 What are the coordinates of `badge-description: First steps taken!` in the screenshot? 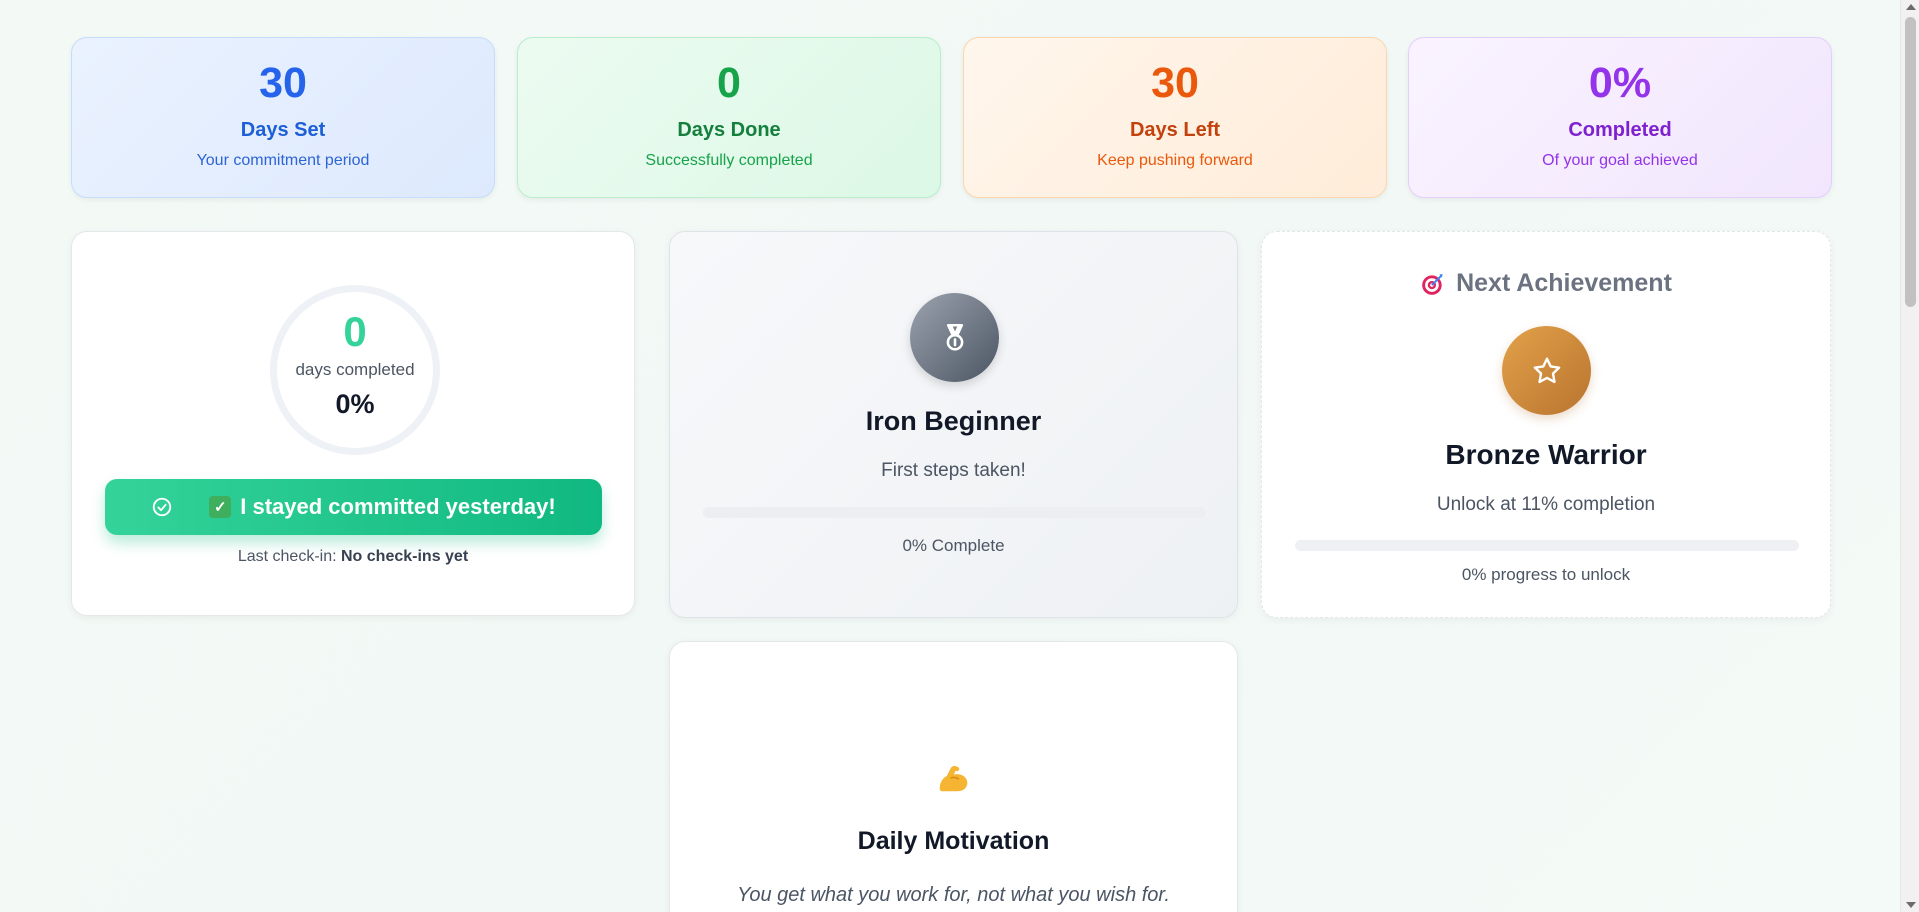 It's located at (953, 470).